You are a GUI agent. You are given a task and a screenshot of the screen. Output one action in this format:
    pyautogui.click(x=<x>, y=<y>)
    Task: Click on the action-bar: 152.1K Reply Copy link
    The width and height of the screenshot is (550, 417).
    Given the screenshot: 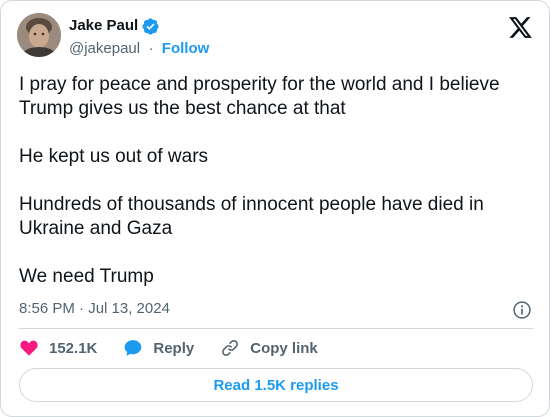 What is the action you would take?
    pyautogui.click(x=181, y=348)
    